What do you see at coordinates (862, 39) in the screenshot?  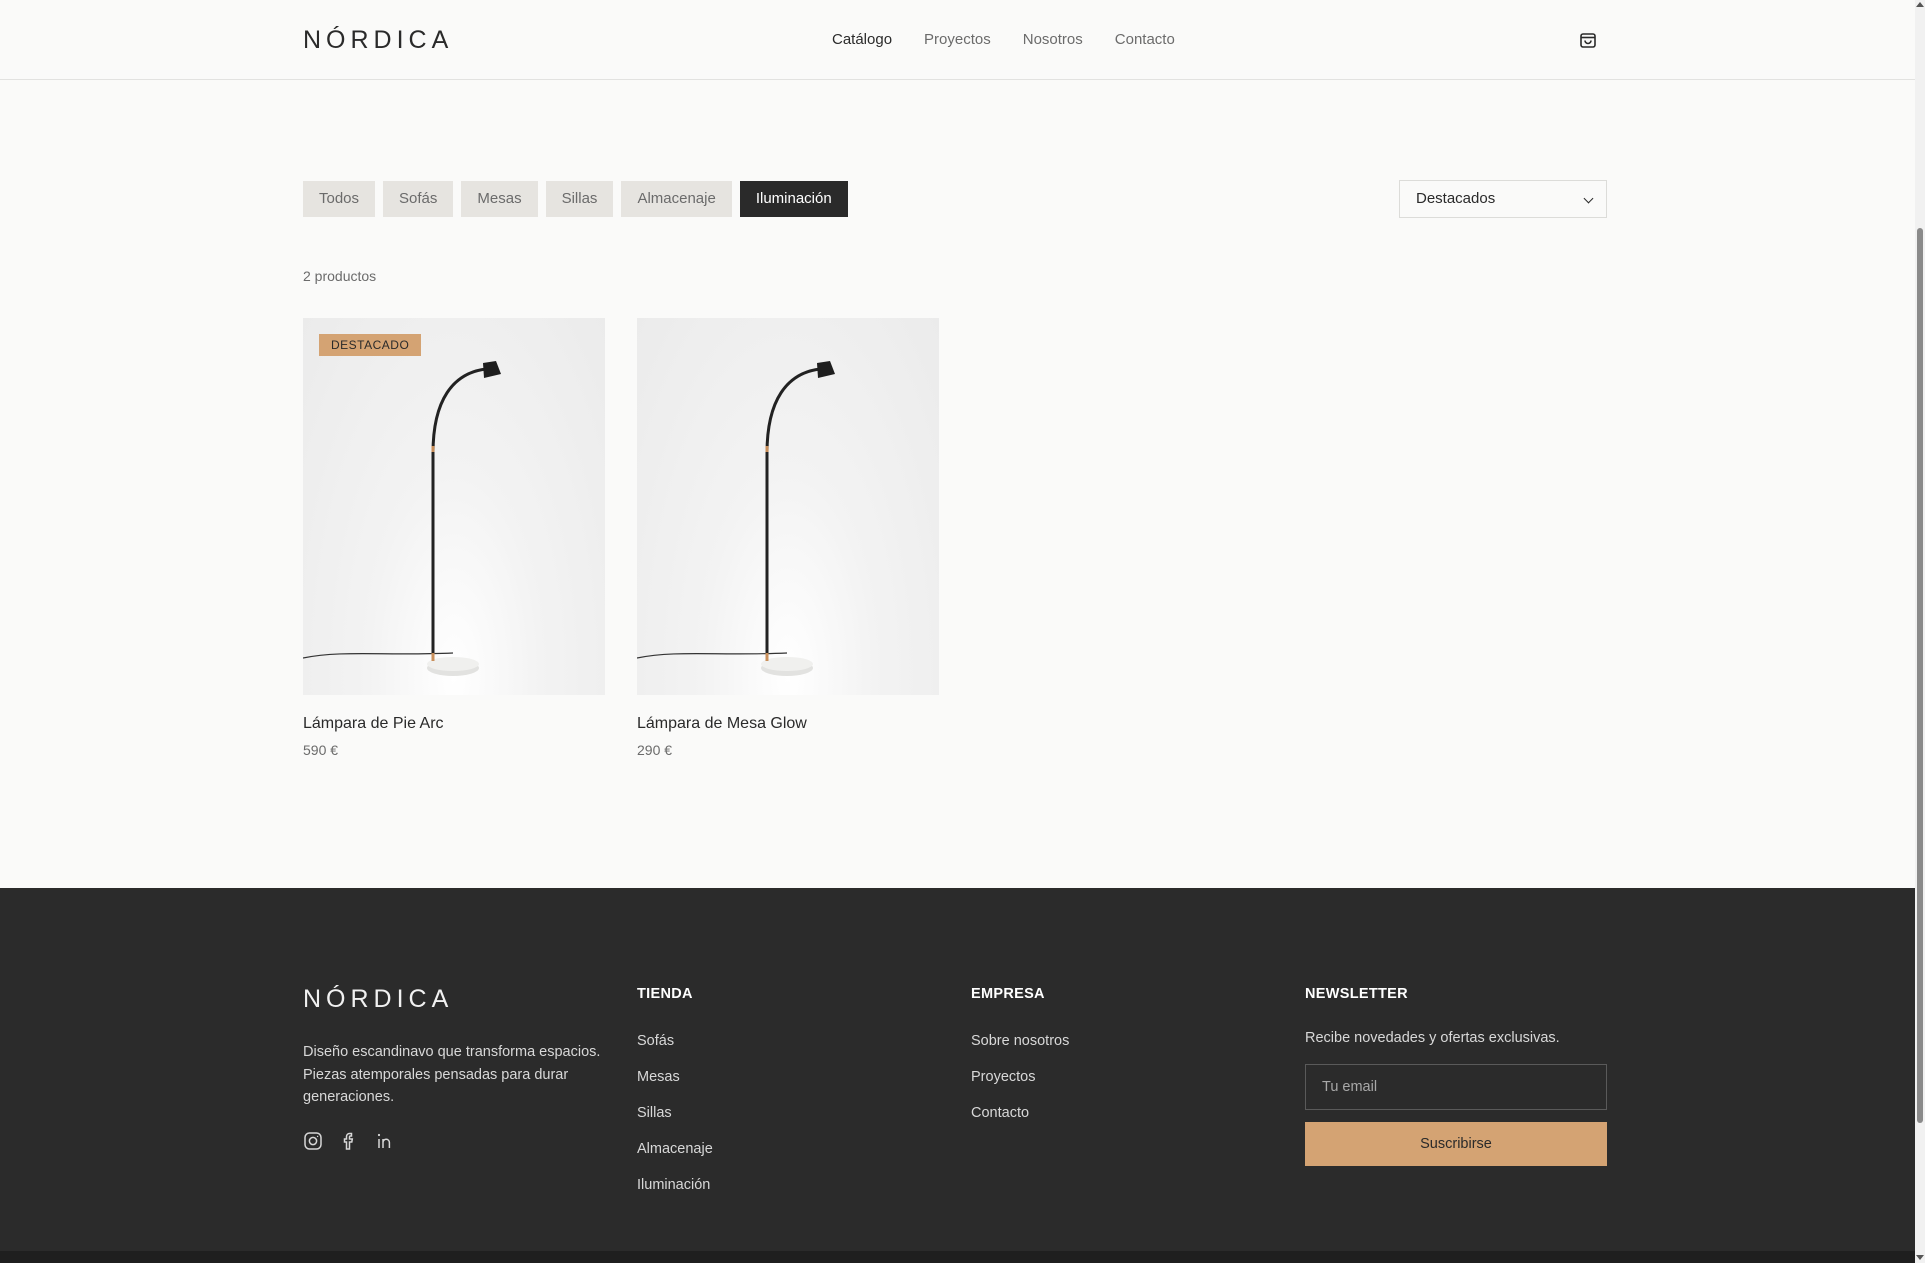 I see `nav-catalogo: Catálogo` at bounding box center [862, 39].